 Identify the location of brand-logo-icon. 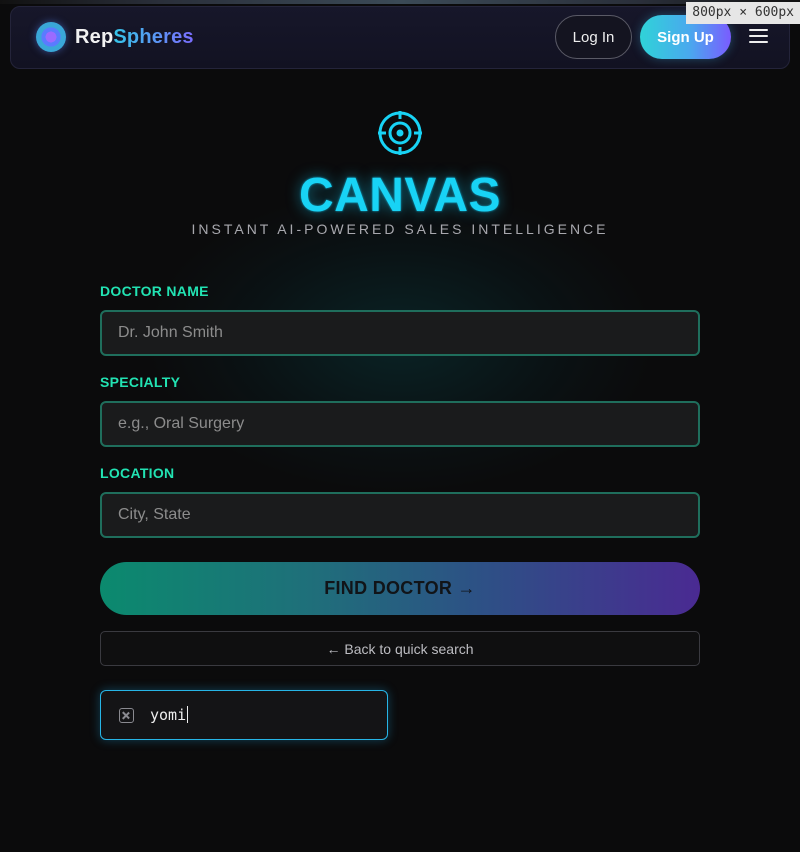
(51, 37).